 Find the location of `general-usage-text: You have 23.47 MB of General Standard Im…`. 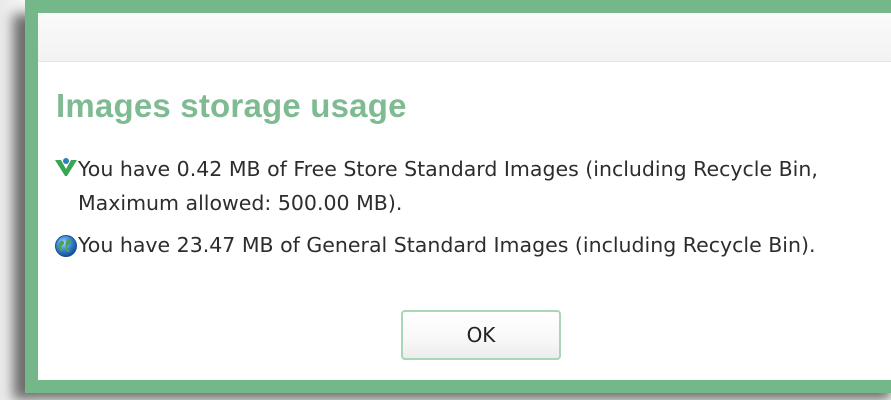

general-usage-text: You have 23.47 MB of General Standard Im… is located at coordinates (447, 245).